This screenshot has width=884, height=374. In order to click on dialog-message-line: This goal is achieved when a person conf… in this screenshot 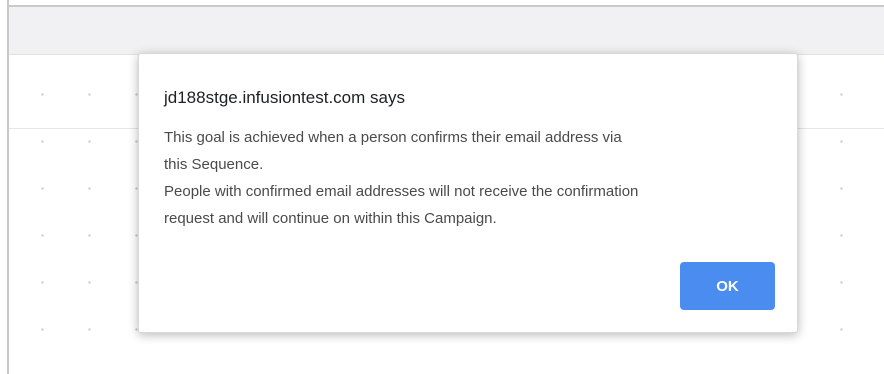, I will do `click(393, 137)`.